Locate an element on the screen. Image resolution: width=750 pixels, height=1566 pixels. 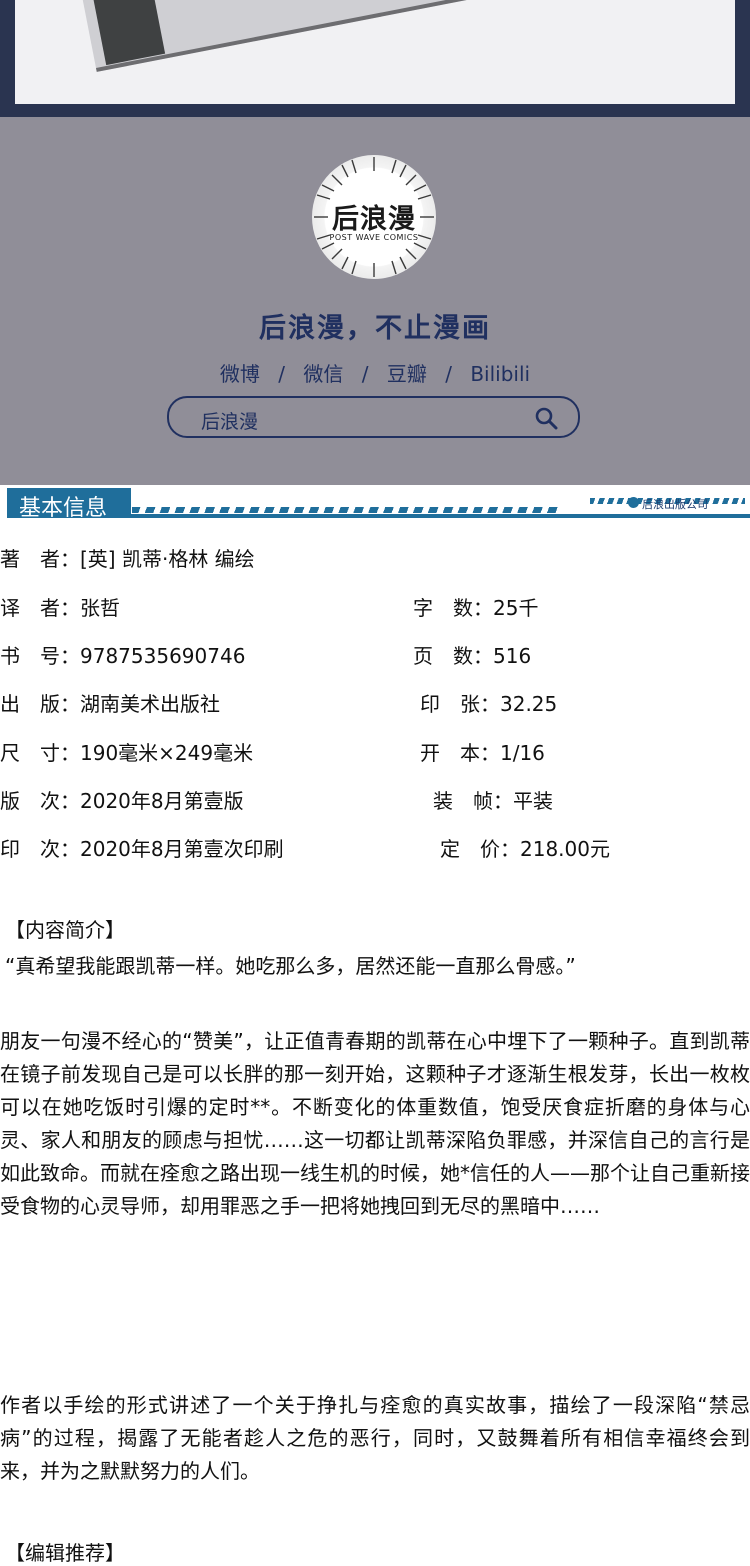
info-sheets: 印 张：32.25 is located at coordinates (489, 704).